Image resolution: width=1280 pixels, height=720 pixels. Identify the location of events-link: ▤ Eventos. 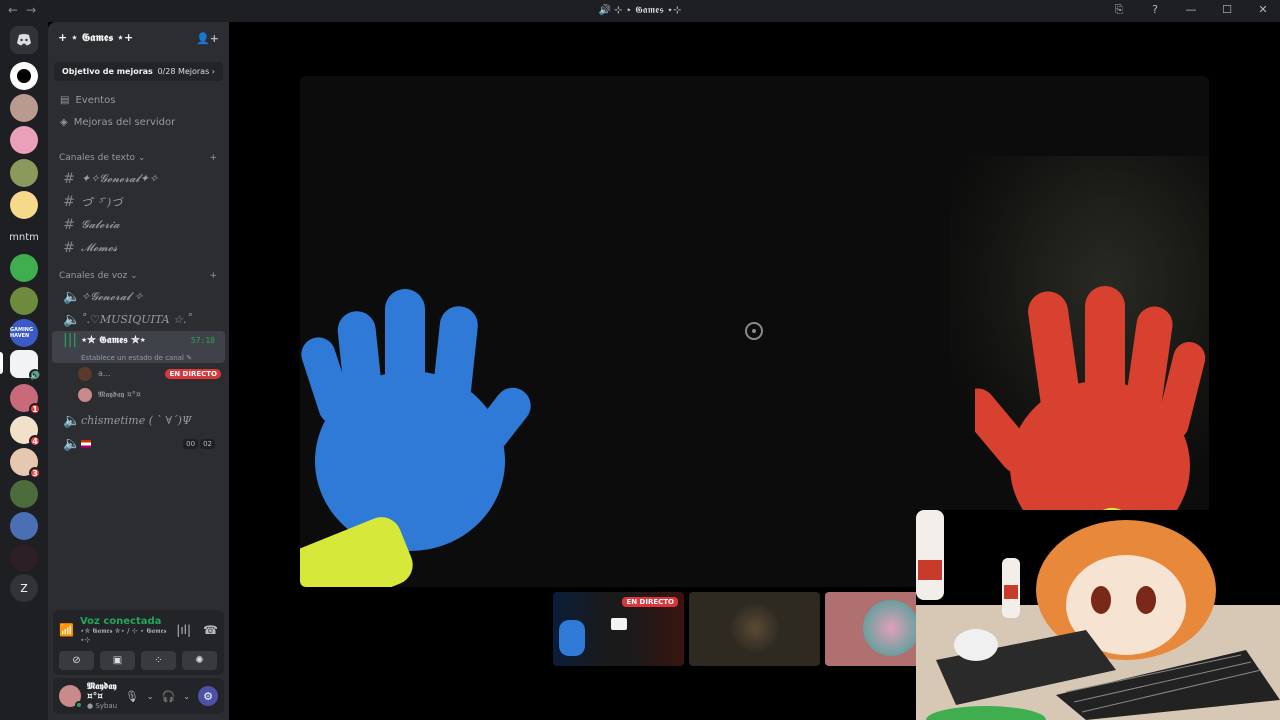
(138, 100).